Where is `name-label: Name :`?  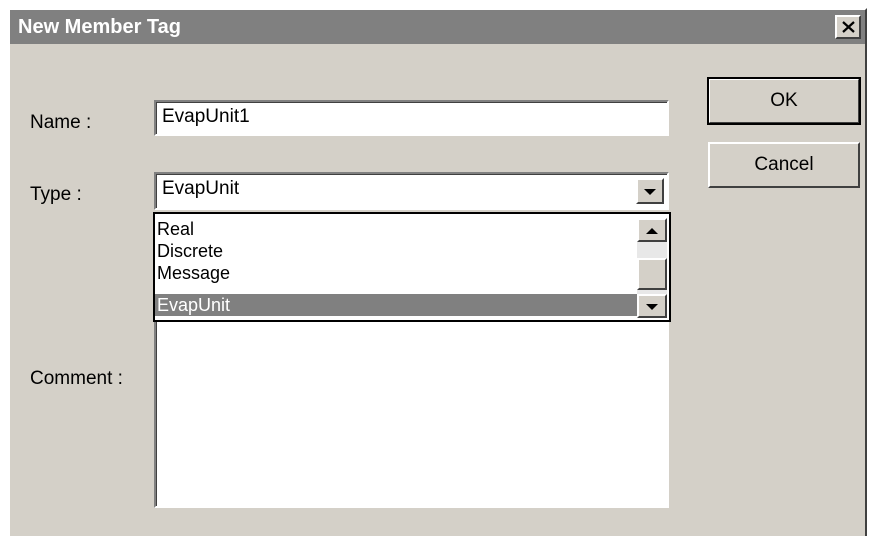
name-label: Name : is located at coordinates (61, 122).